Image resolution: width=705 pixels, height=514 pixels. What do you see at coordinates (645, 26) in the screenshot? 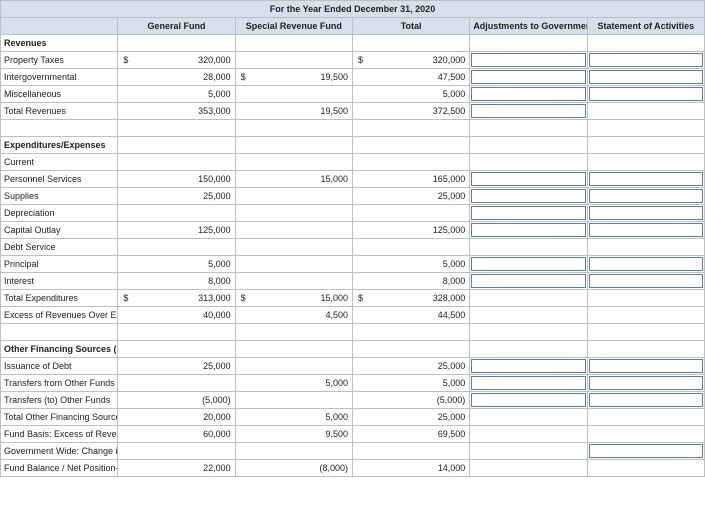
I see `header-statement-of-activities: Statement of Activities` at bounding box center [645, 26].